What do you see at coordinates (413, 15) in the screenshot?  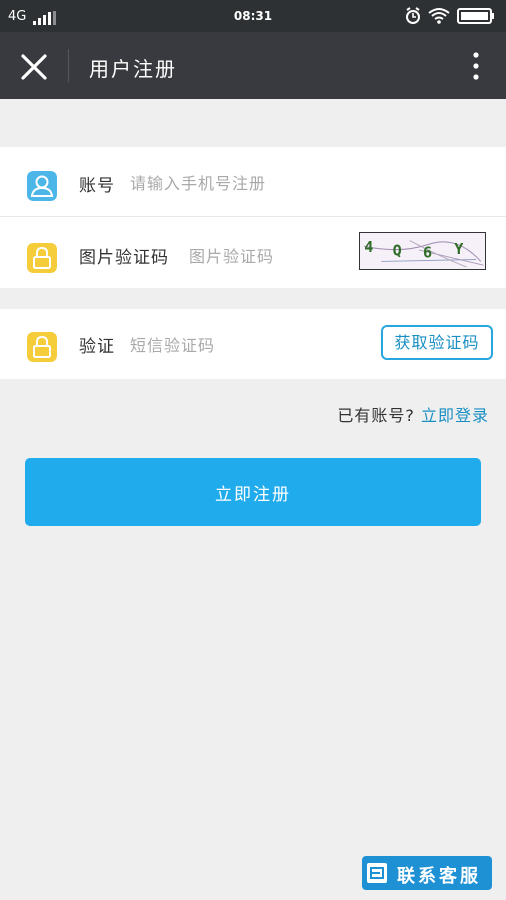 I see `alarm-icon` at bounding box center [413, 15].